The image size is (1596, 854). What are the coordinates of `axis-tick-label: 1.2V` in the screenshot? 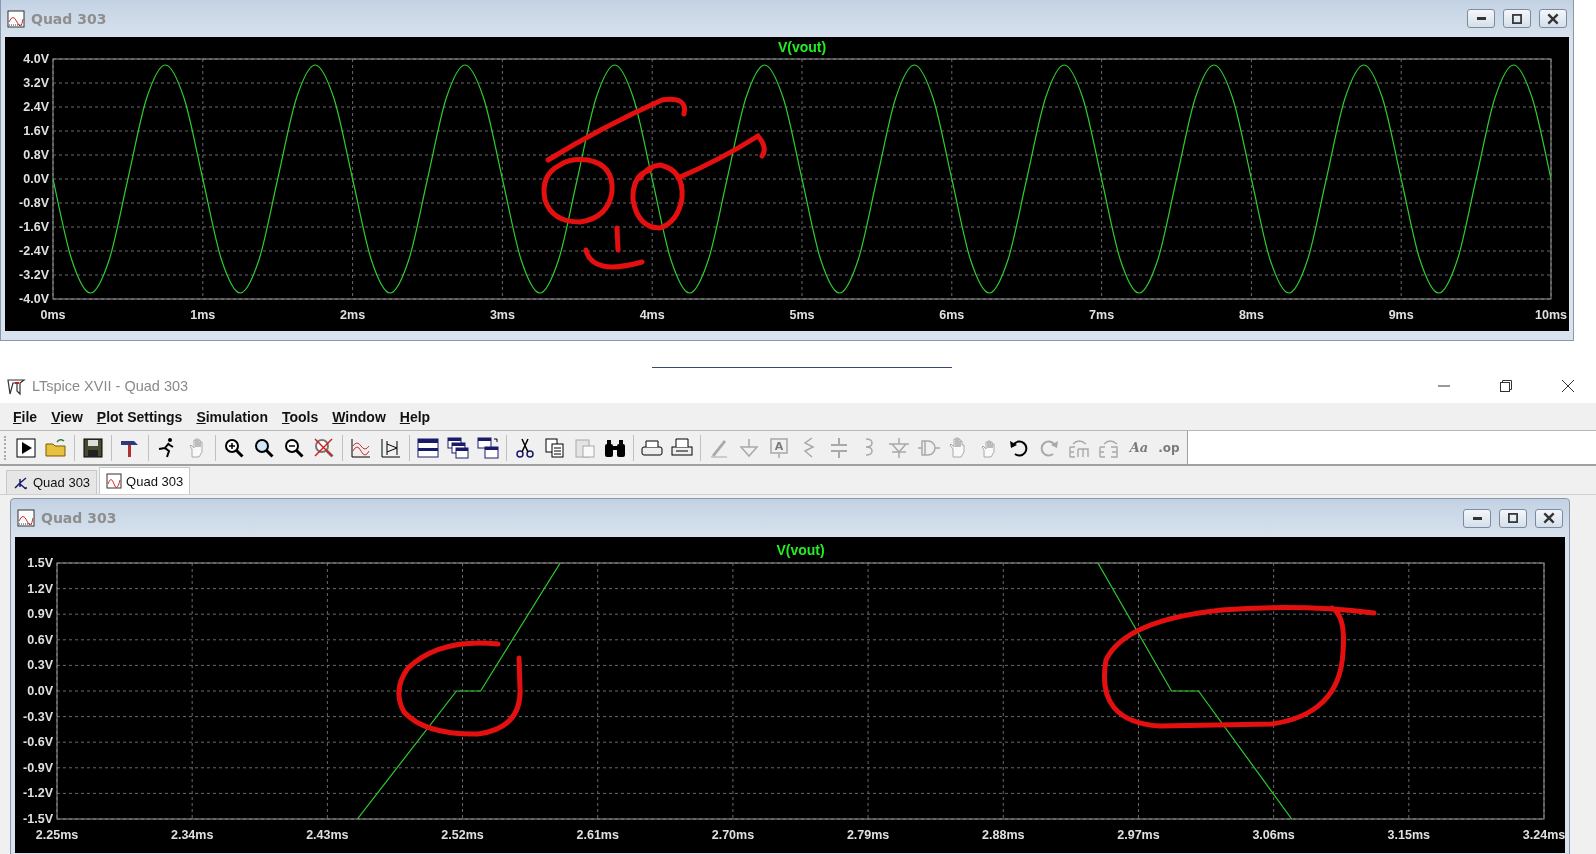 It's located at (40, 588).